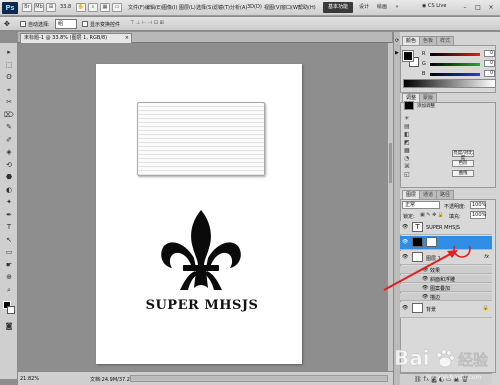 The height and width of the screenshot is (385, 500). I want to click on tab-styles: 样式, so click(445, 40).